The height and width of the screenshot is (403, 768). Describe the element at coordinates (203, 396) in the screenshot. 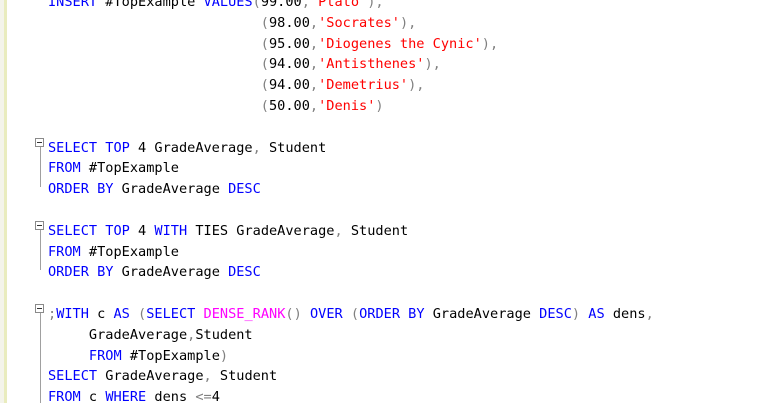

I see `code-token: <=` at that location.